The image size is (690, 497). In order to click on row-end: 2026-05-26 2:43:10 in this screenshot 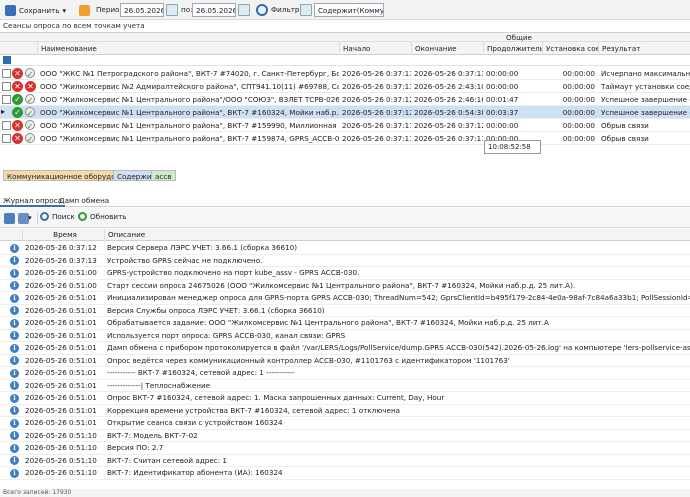, I will do `click(448, 86)`.